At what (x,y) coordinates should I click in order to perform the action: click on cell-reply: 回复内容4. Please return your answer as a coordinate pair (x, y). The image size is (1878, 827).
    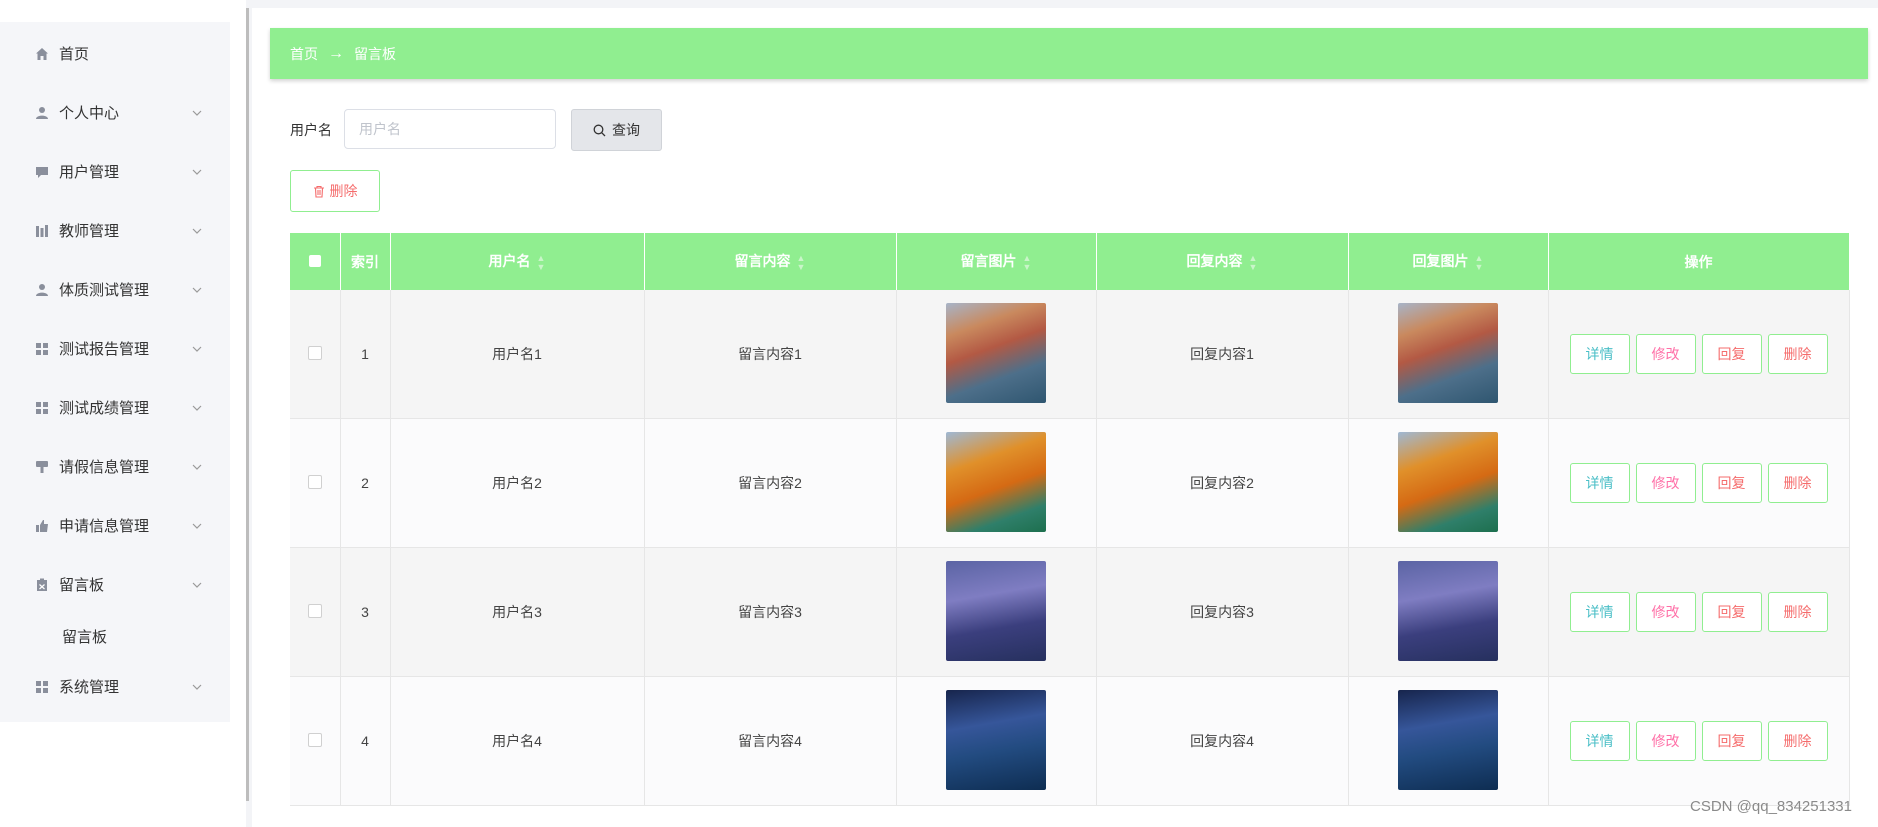
    Looking at the image, I should click on (1222, 741).